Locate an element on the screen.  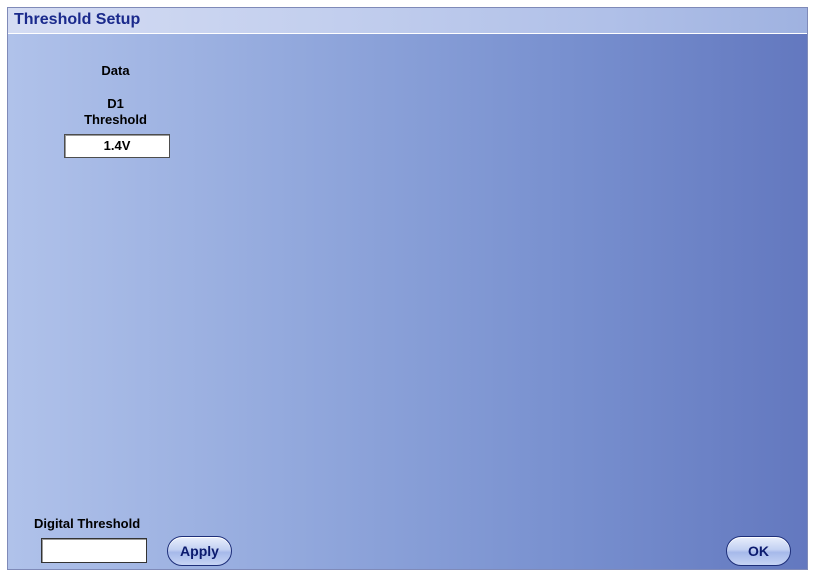
data-section-heading: Data is located at coordinates (115, 70).